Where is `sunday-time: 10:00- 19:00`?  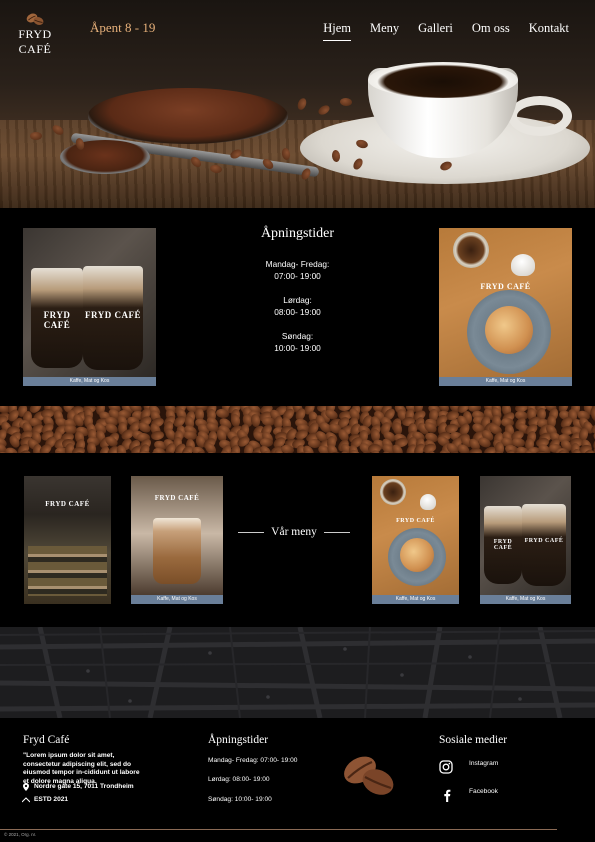
sunday-time: 10:00- 19:00 is located at coordinates (297, 348).